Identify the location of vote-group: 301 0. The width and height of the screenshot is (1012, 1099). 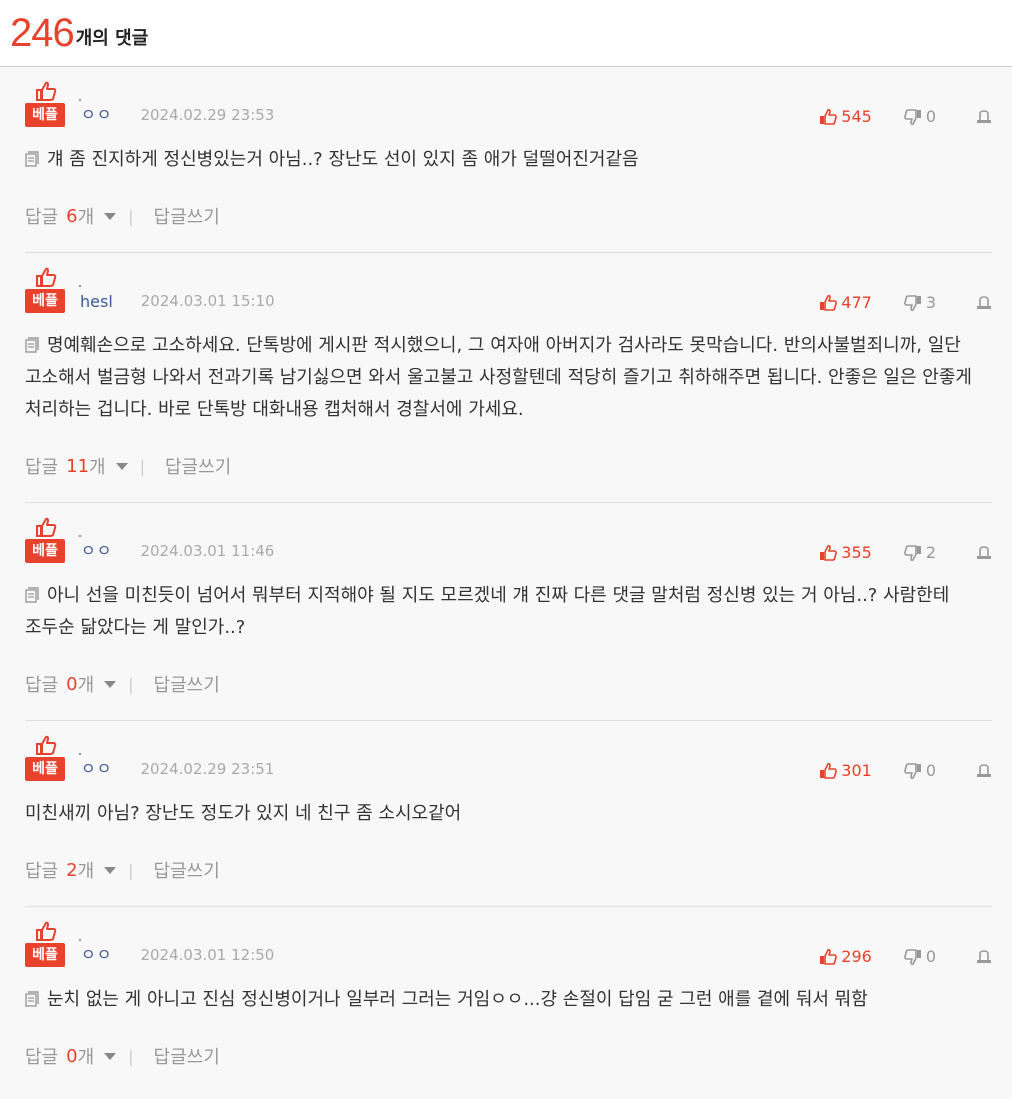
(905, 770).